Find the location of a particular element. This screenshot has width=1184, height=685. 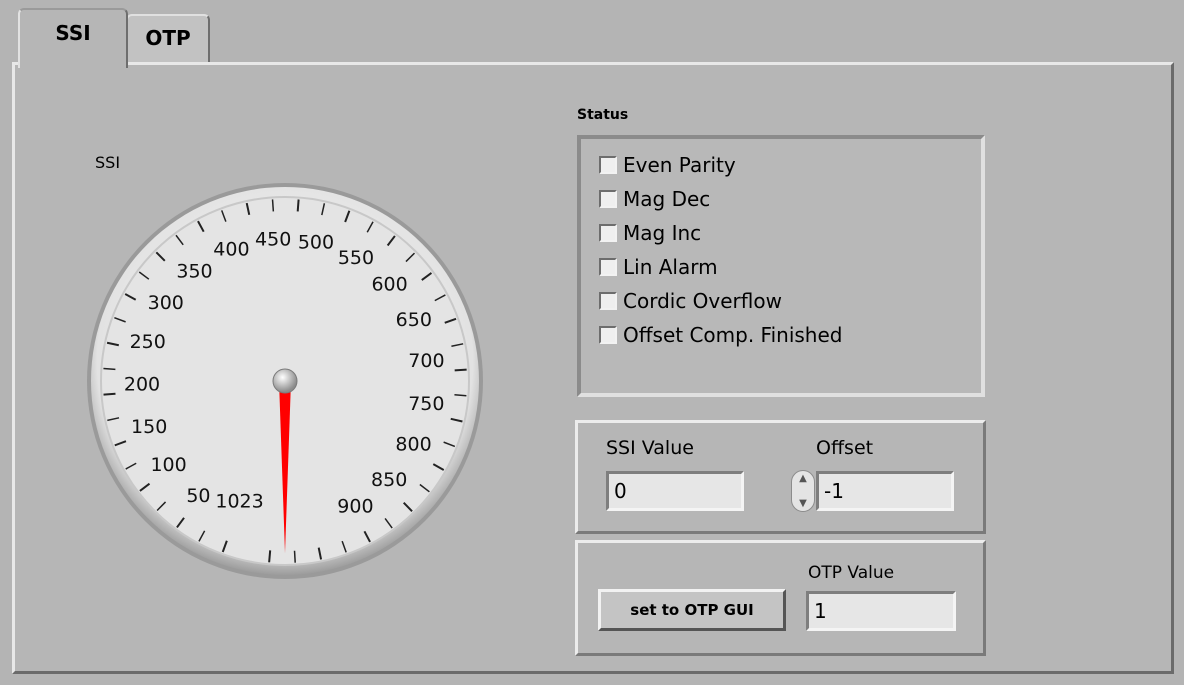

offset-spinner: ▲ ▼ is located at coordinates (803, 491).